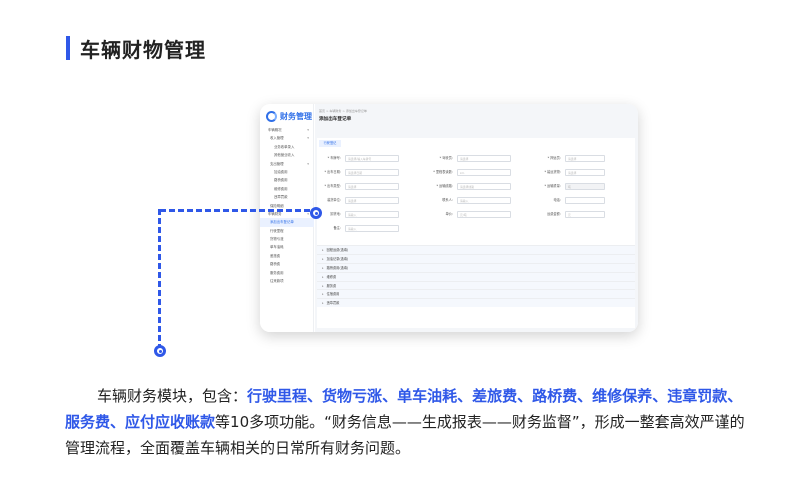  What do you see at coordinates (287, 189) in the screenshot?
I see `sidebar-item: 维修费用` at bounding box center [287, 189].